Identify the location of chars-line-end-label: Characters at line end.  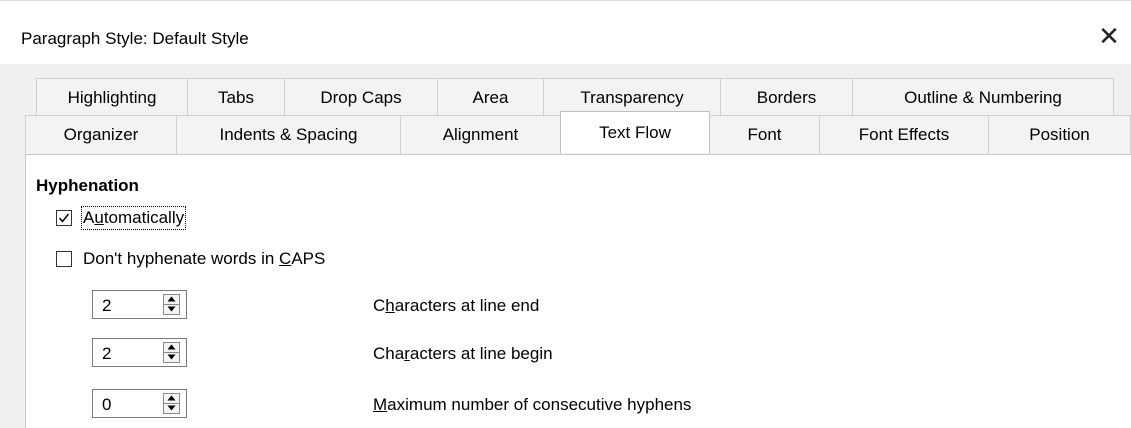
(456, 306).